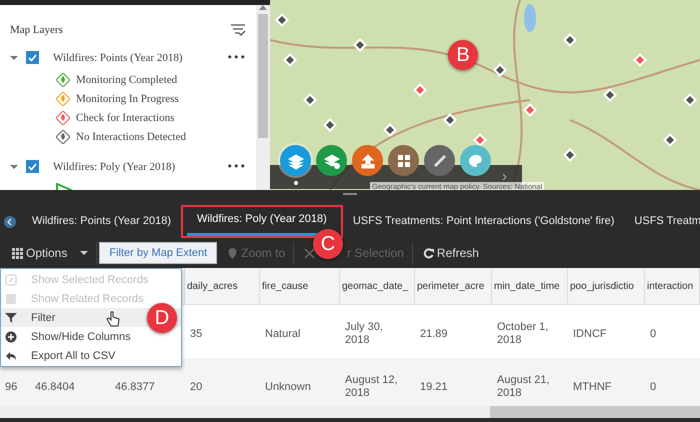  Describe the element at coordinates (263, 7) in the screenshot. I see `scroll-up-icon` at that location.